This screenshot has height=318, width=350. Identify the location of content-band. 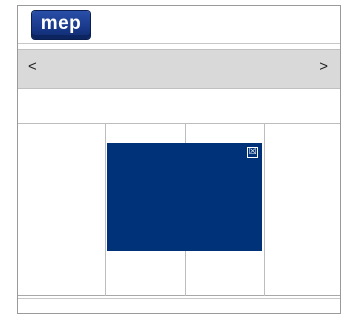
(179, 106).